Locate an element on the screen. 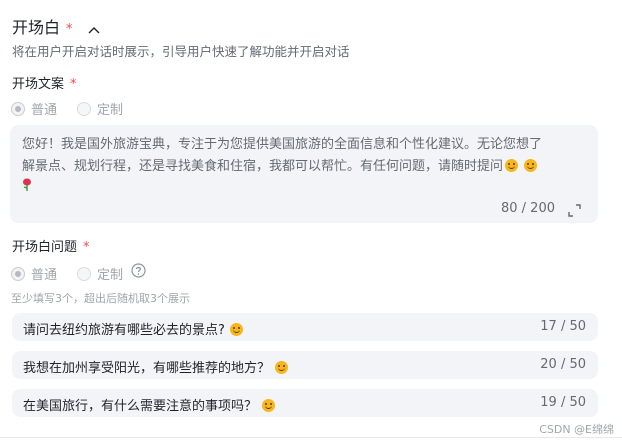 The height and width of the screenshot is (443, 622). opening-text-radio-normal: 普通 is located at coordinates (34, 108).